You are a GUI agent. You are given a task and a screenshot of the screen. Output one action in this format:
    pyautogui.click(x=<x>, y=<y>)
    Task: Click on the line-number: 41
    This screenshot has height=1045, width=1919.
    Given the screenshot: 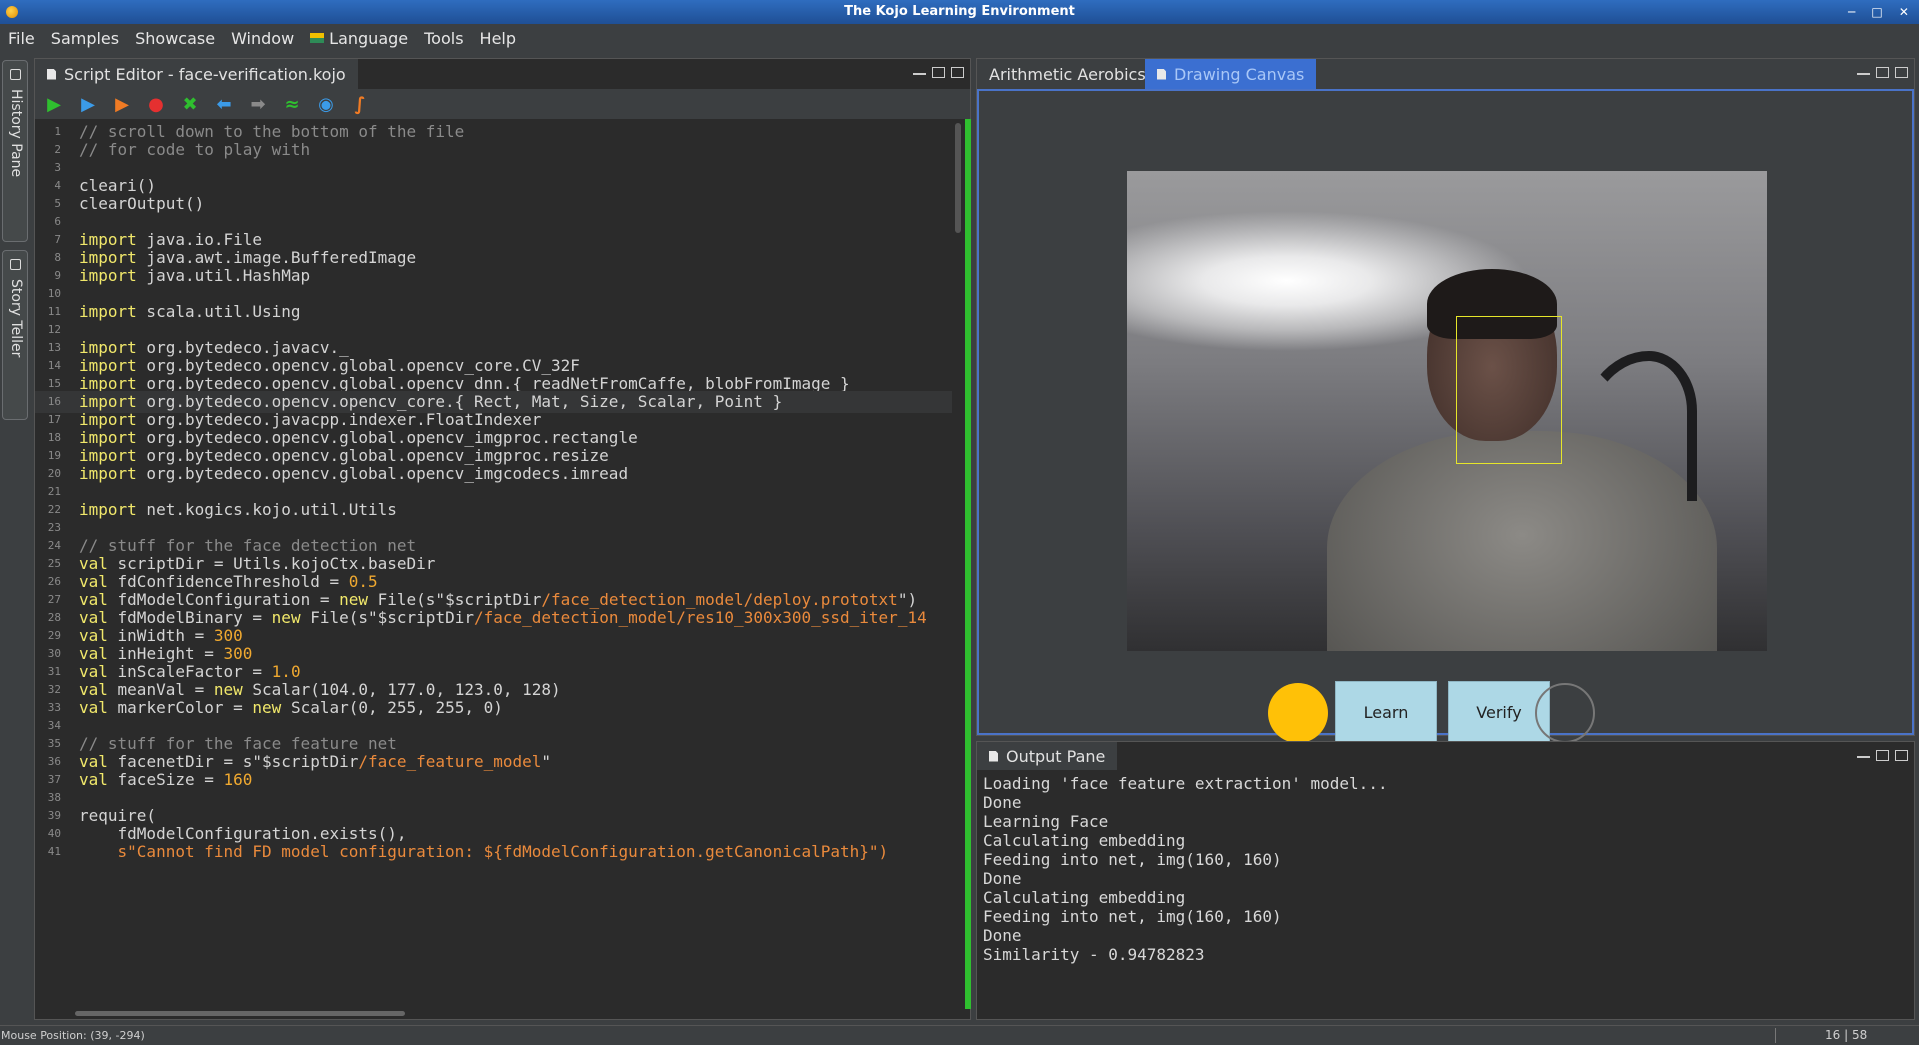 What is the action you would take?
    pyautogui.click(x=54, y=851)
    